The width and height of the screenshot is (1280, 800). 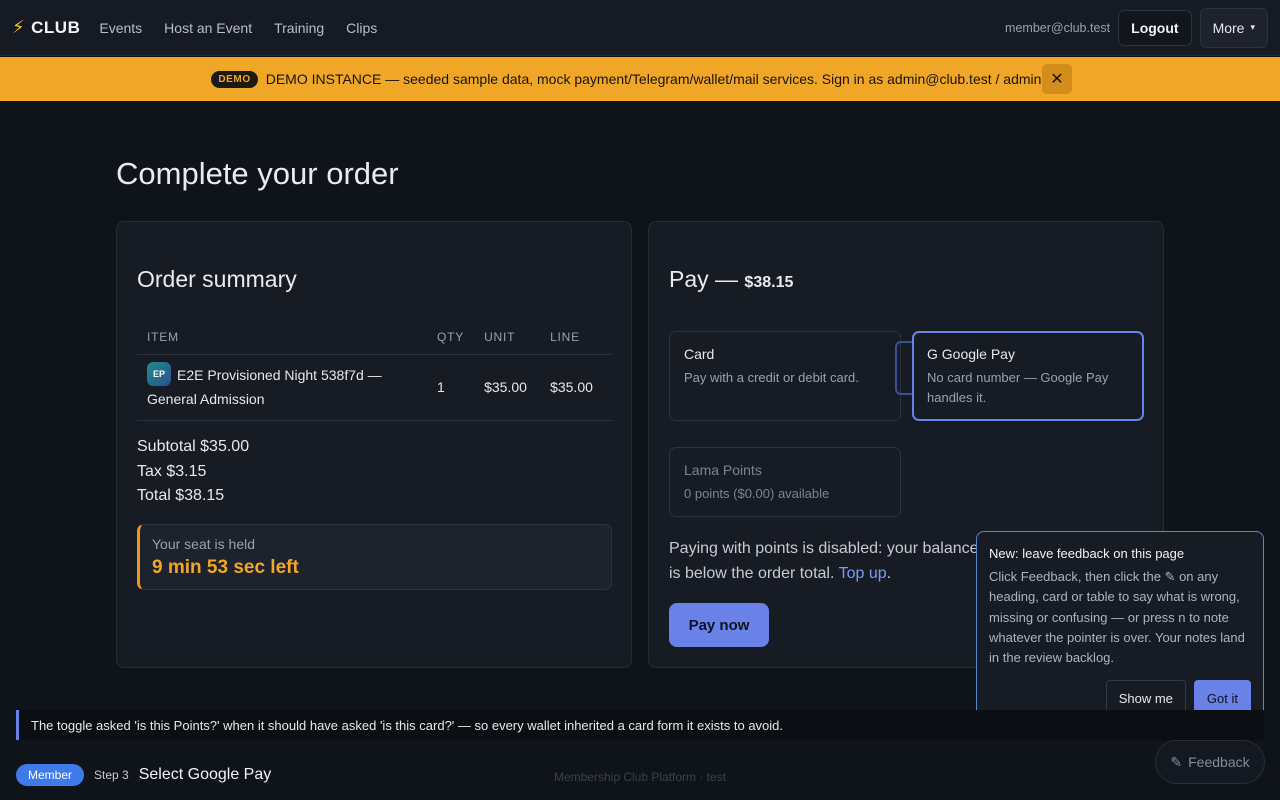 What do you see at coordinates (257, 173) in the screenshot?
I see `page-title: Complete your order` at bounding box center [257, 173].